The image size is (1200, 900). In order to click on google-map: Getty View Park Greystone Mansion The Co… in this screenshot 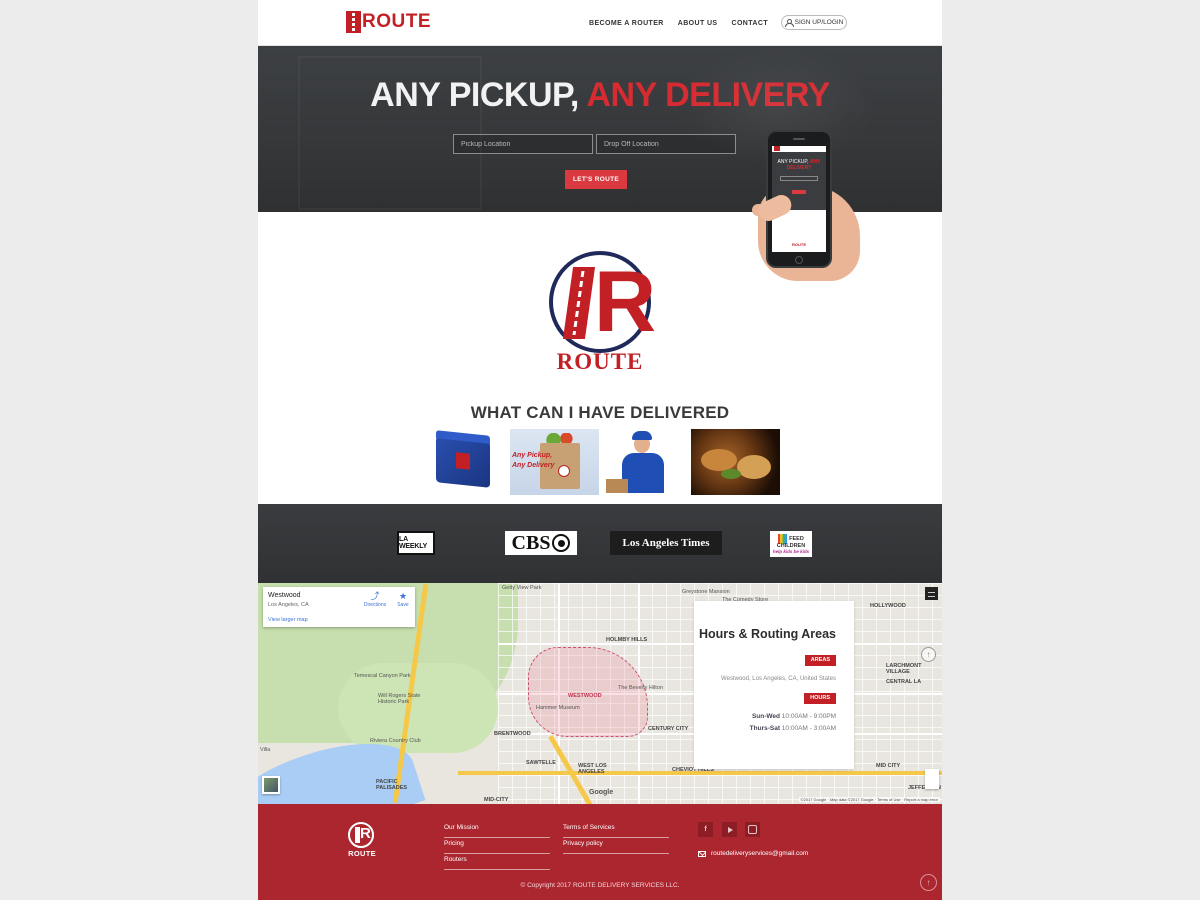, I will do `click(600, 693)`.